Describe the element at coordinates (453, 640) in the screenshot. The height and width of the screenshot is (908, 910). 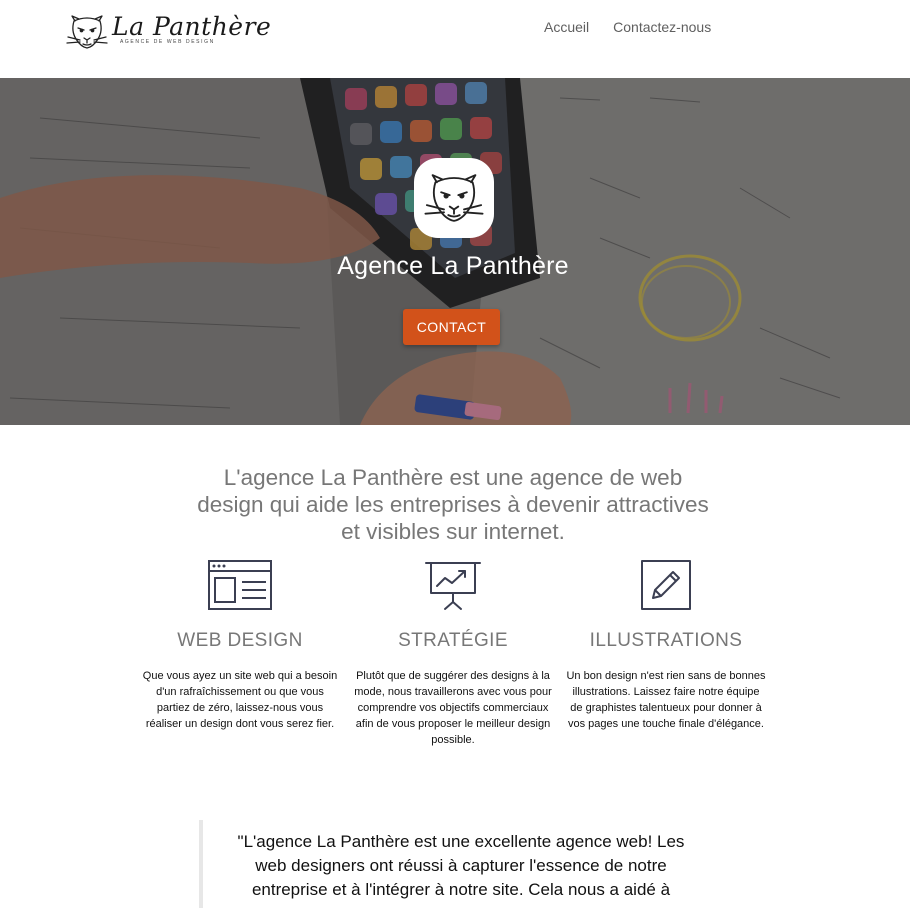
I see `feature-title: STRATÉGIE` at that location.